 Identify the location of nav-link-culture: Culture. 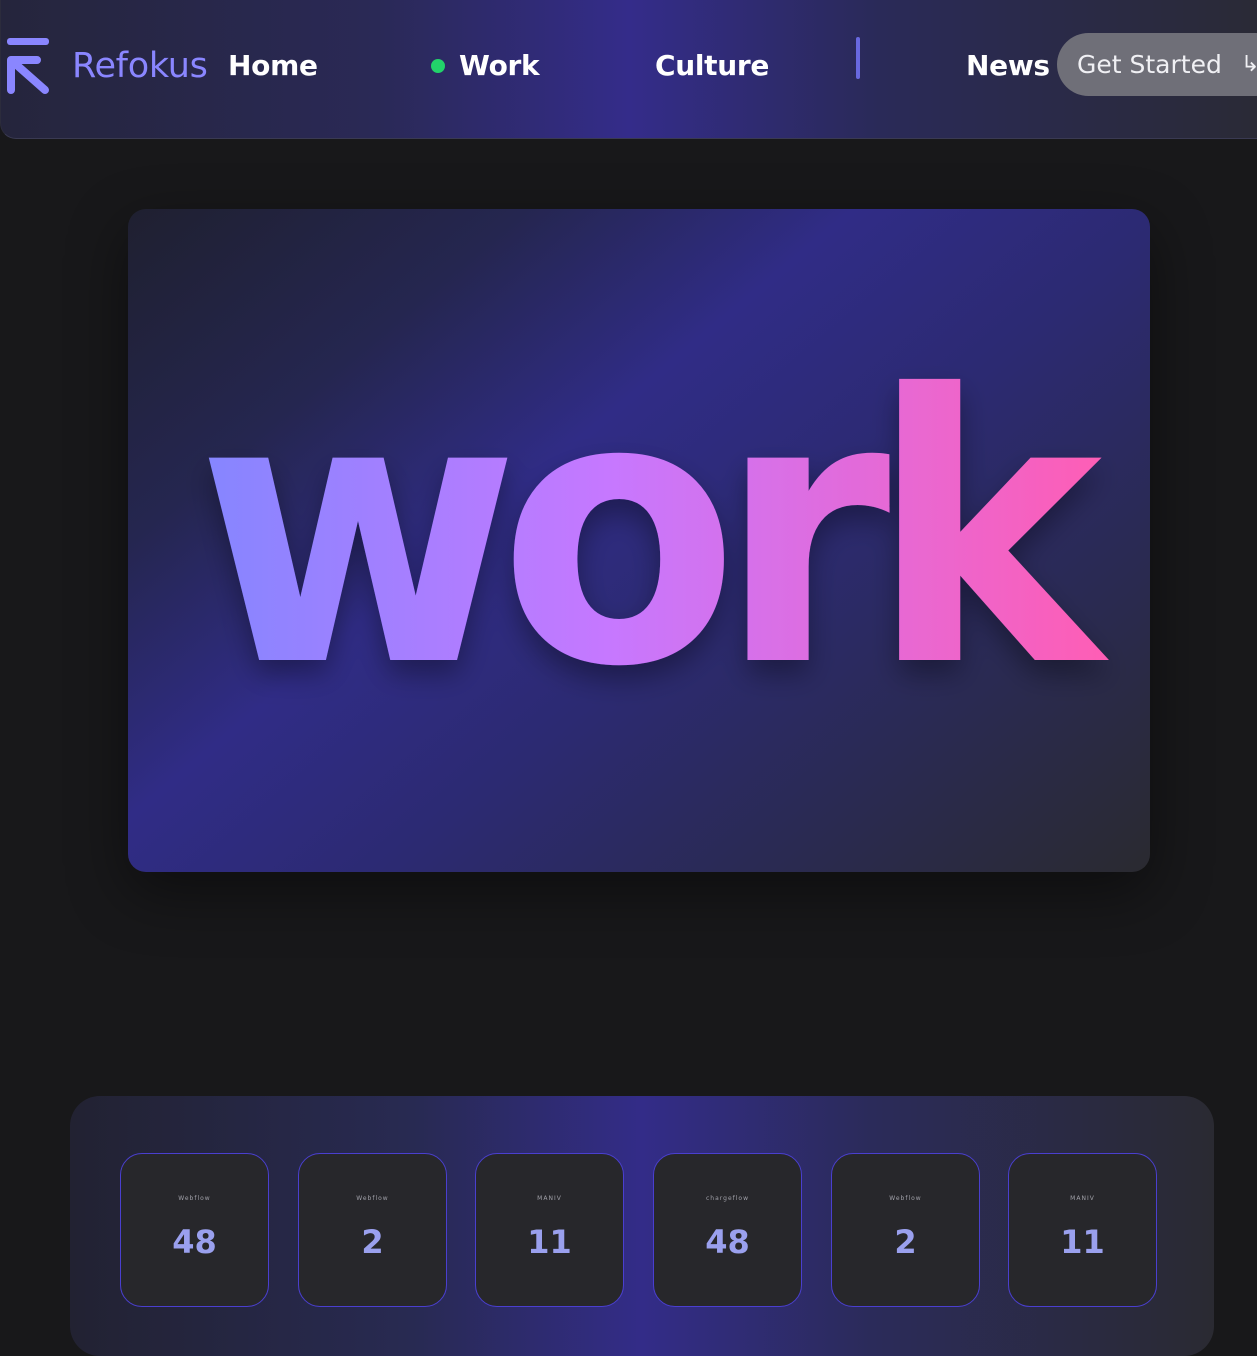
(712, 66).